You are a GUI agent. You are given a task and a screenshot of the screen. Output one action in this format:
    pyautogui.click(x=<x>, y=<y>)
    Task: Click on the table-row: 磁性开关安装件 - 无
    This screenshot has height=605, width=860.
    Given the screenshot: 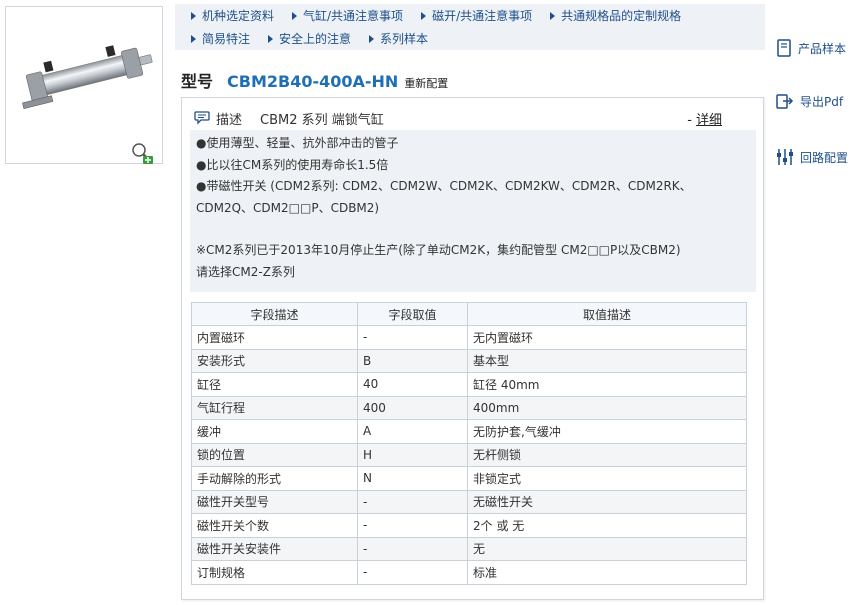 What is the action you would take?
    pyautogui.click(x=469, y=548)
    